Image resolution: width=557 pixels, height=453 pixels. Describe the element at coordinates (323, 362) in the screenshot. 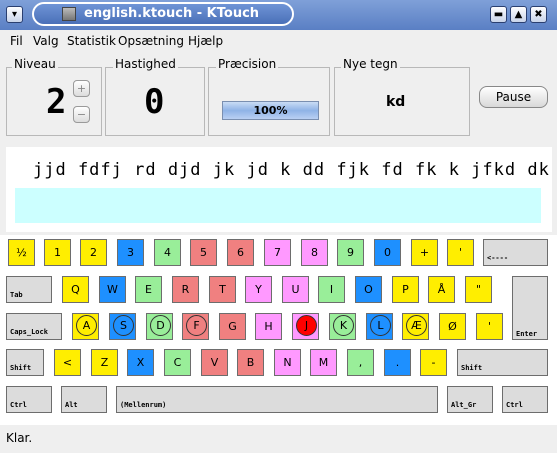

I see `key-m: M` at that location.